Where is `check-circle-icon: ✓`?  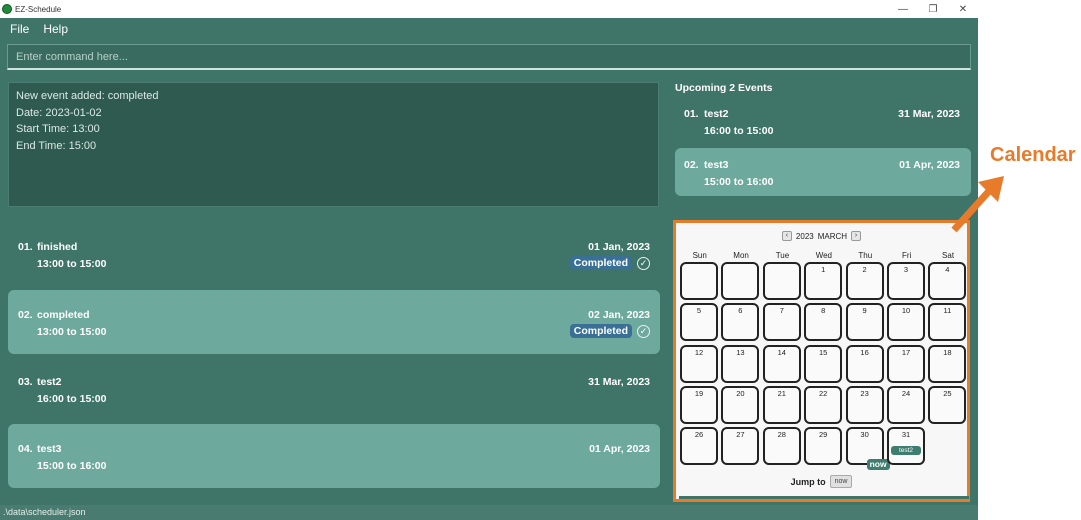
check-circle-icon: ✓ is located at coordinates (643, 263).